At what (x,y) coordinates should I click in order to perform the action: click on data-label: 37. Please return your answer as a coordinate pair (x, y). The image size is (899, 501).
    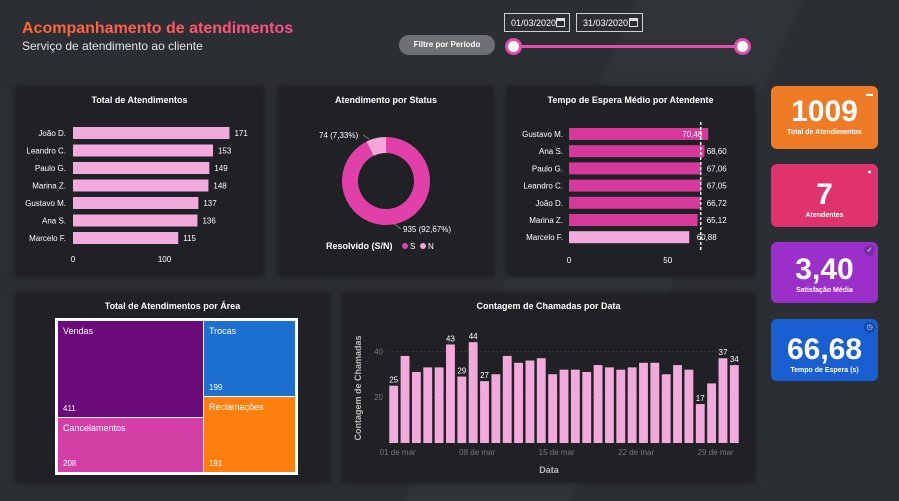
    Looking at the image, I should click on (723, 352).